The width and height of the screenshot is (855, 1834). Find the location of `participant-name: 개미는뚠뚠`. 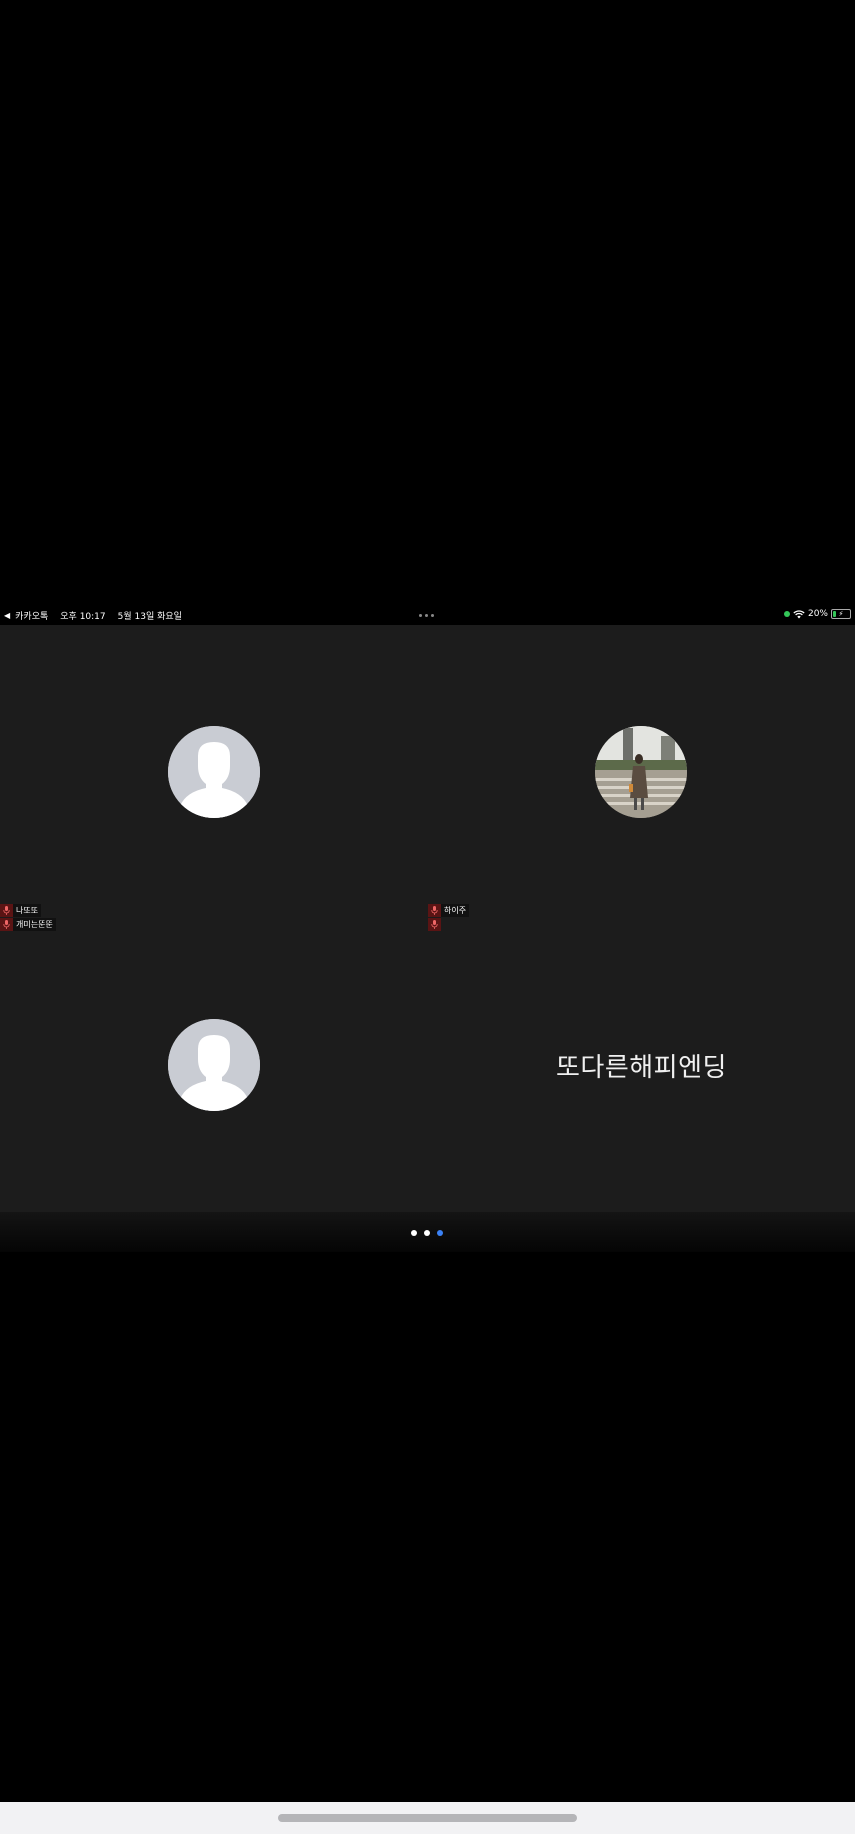

participant-name: 개미는뚠뚠 is located at coordinates (34, 924).